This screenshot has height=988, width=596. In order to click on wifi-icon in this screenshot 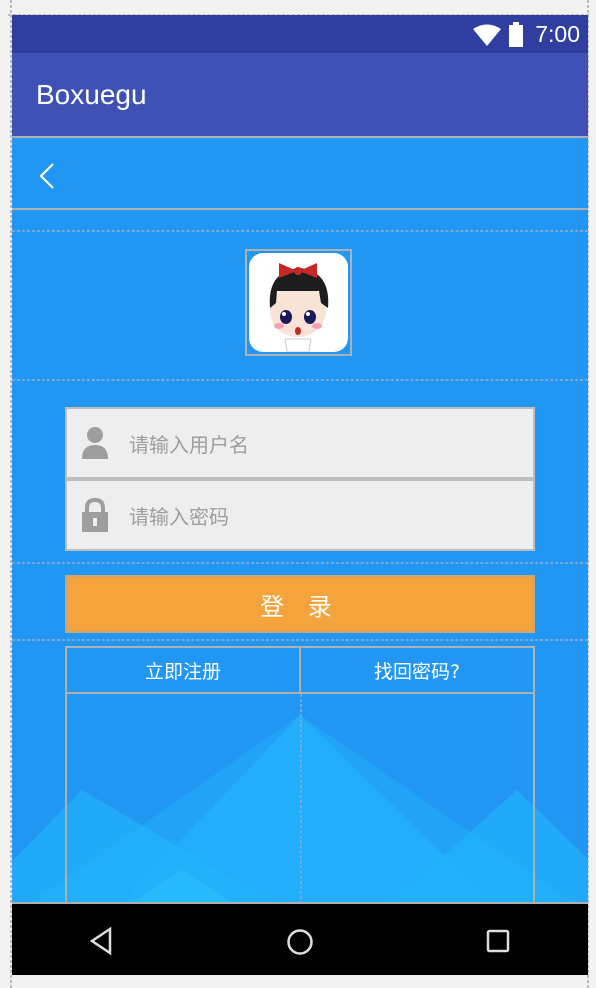, I will do `click(487, 35)`.